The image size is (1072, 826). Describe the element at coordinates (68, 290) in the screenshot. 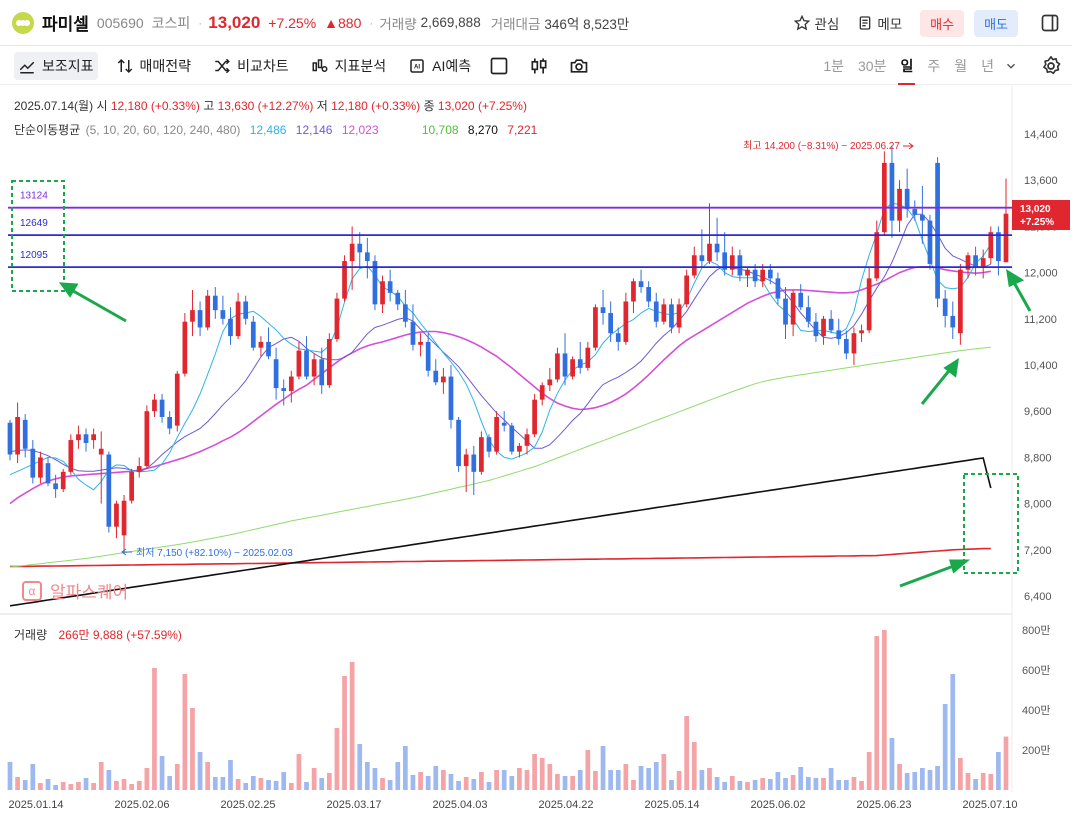

I see `arrowhead-left` at that location.